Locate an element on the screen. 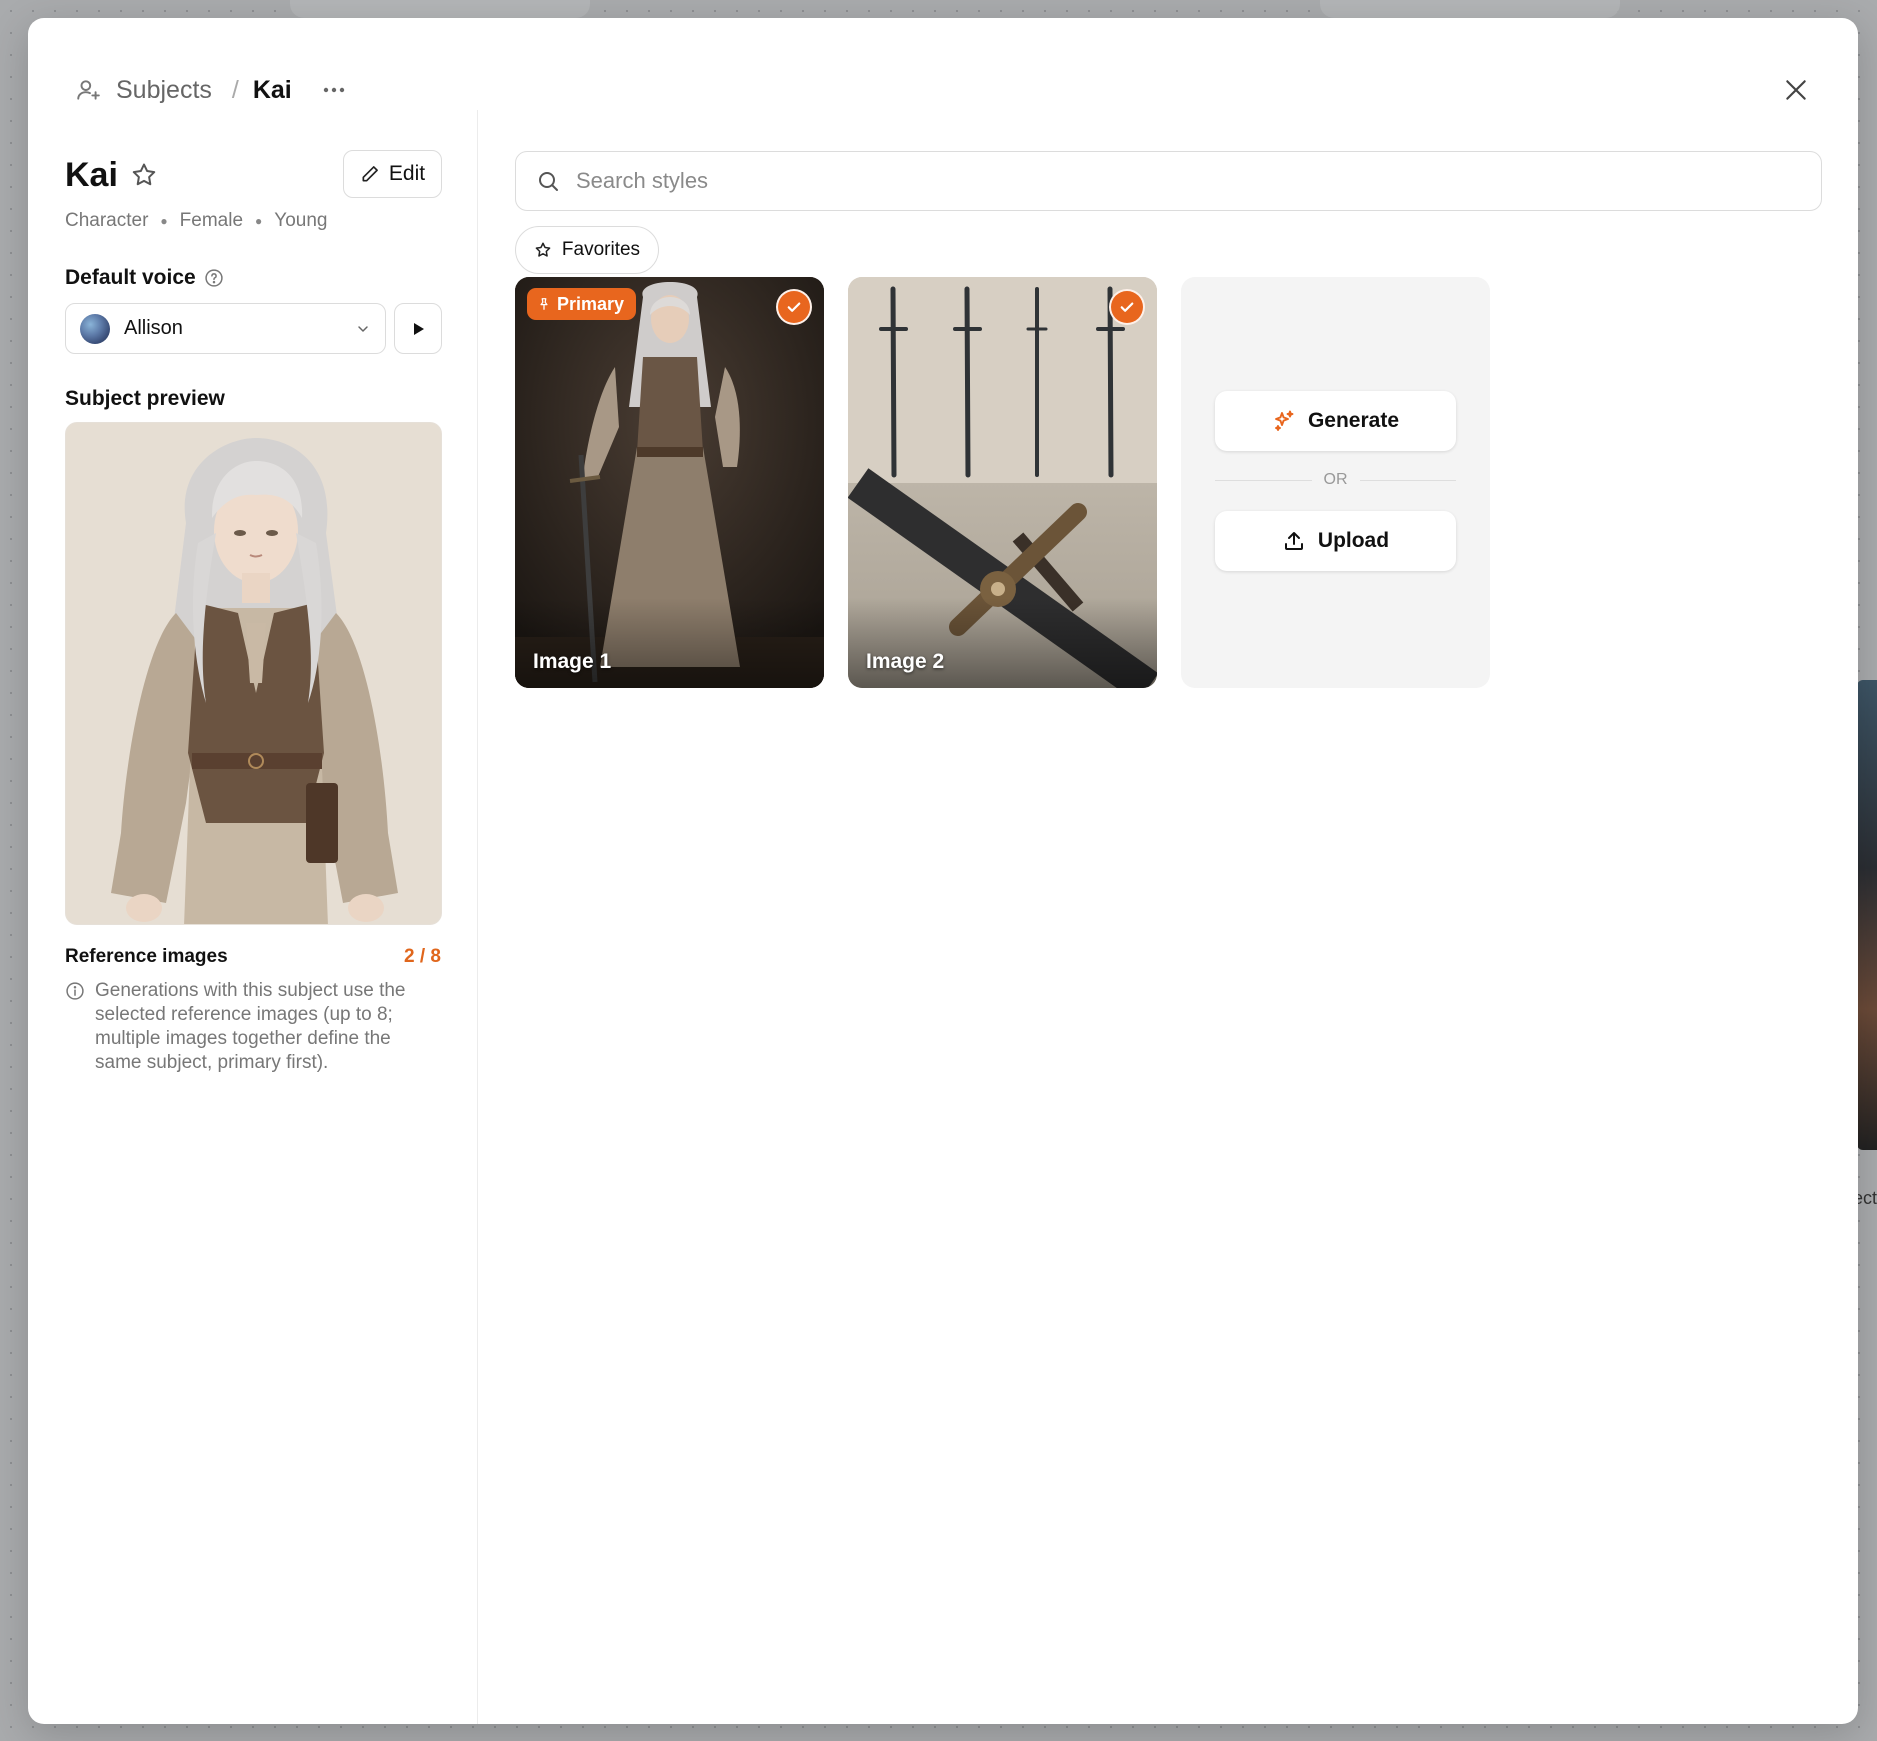 Image resolution: width=1877 pixels, height=1741 pixels. subject-tags: Character ● Female ● Young is located at coordinates (196, 221).